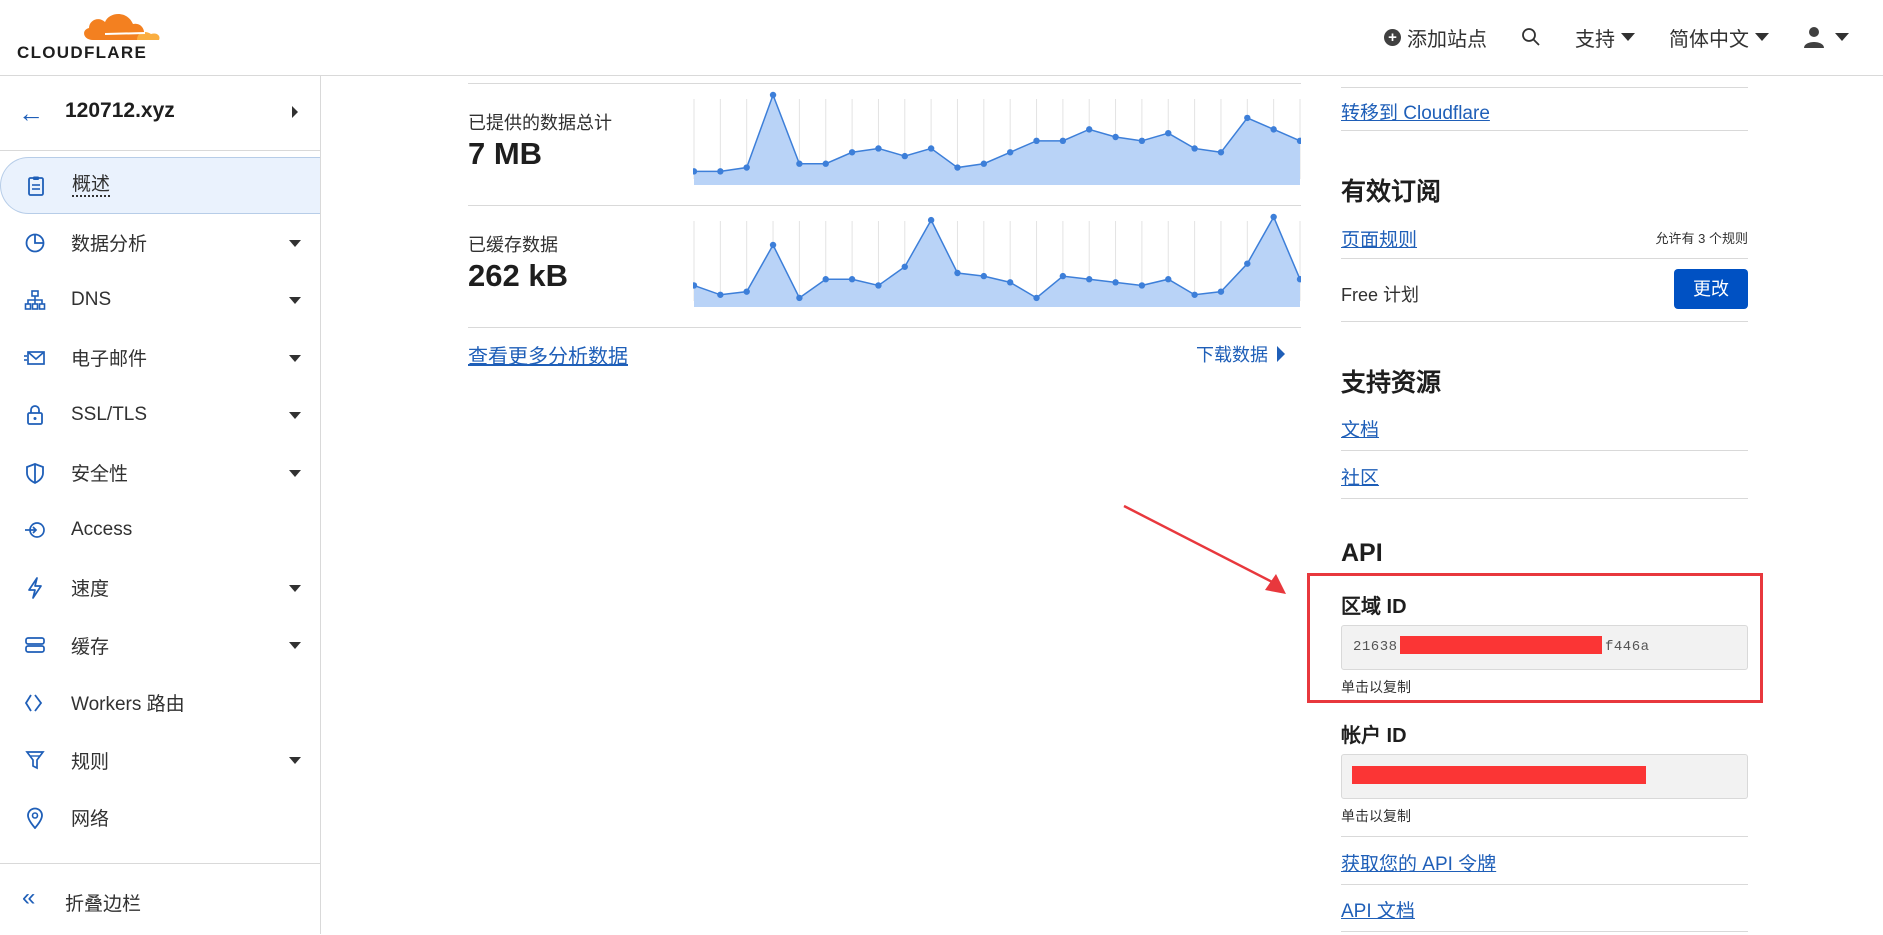 The width and height of the screenshot is (1883, 935). What do you see at coordinates (548, 354) in the screenshot?
I see `more-analytics-link: 查看更多分析数据` at bounding box center [548, 354].